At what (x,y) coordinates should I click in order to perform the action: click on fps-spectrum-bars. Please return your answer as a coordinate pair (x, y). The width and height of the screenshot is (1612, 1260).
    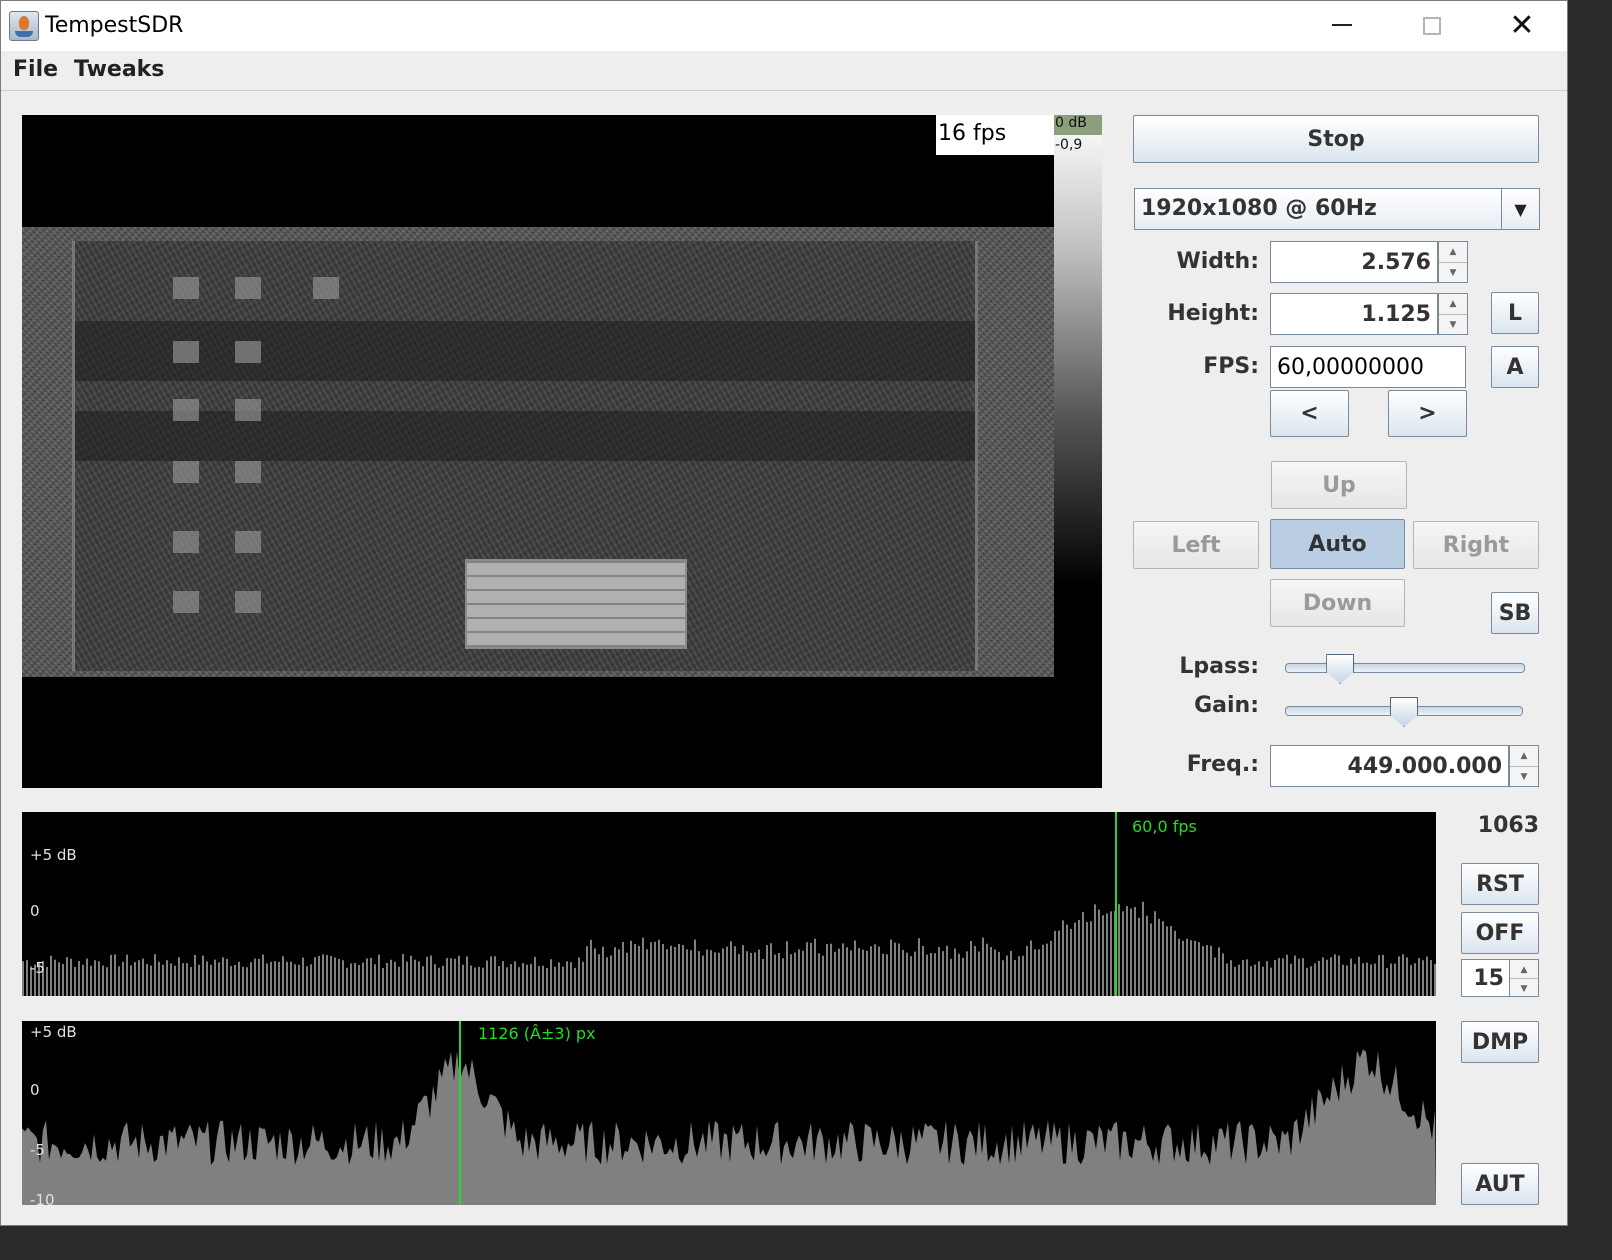
    Looking at the image, I should click on (729, 948).